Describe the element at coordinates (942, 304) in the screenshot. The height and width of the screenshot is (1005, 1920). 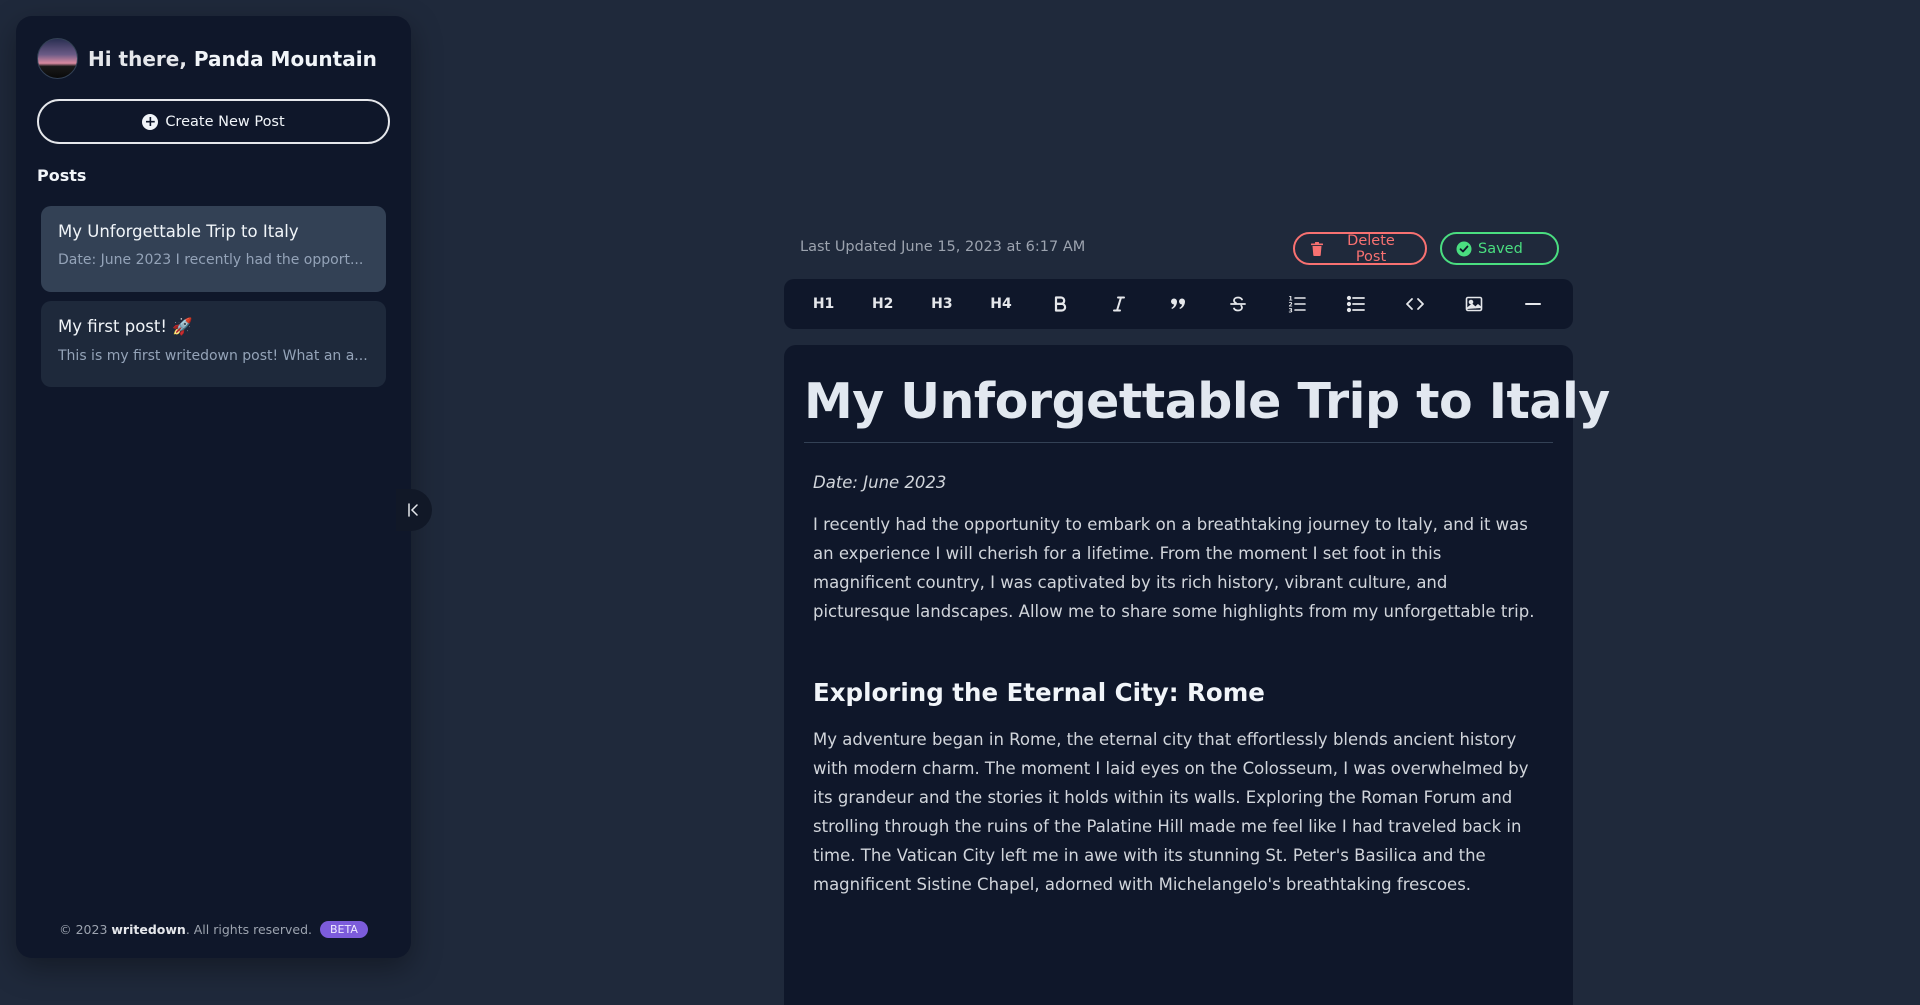
I see `heading-3-button: H3` at that location.